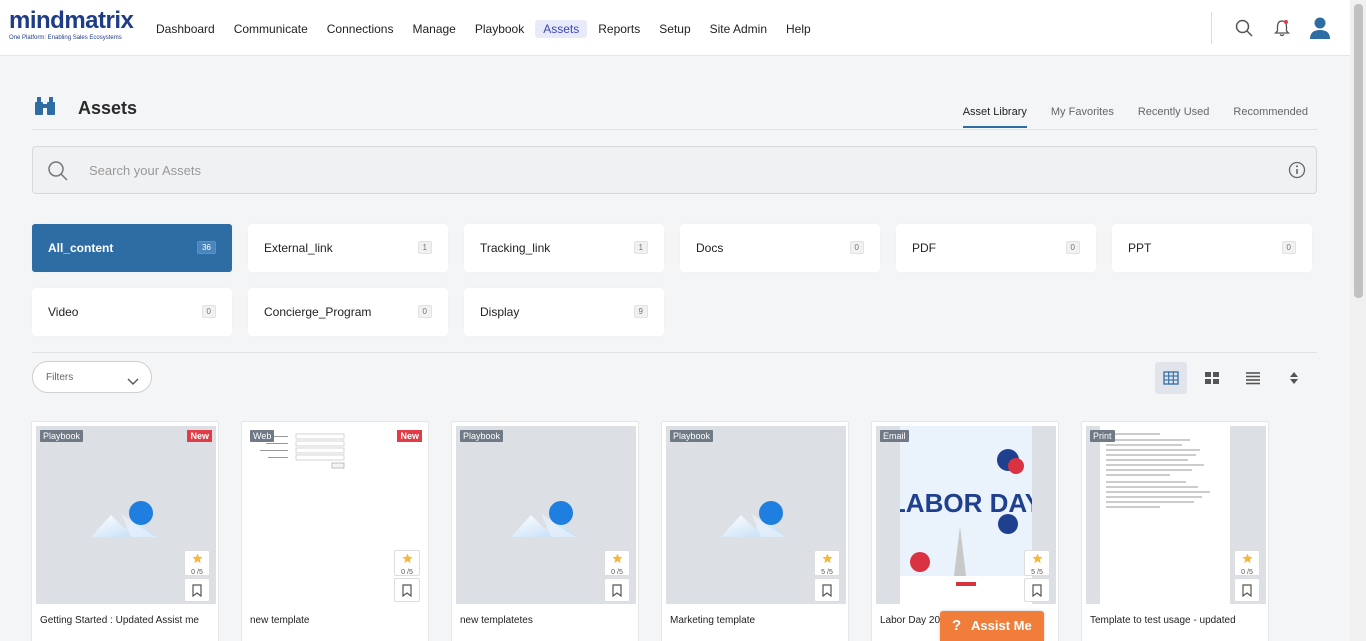 Image resolution: width=1366 pixels, height=641 pixels. Describe the element at coordinates (619, 29) in the screenshot. I see `nav-reports: Reports` at that location.